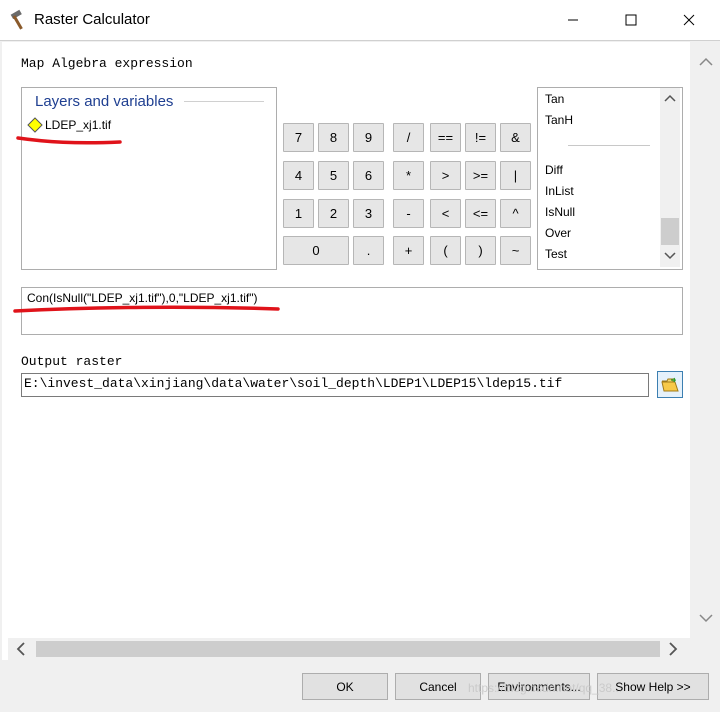 Image resolution: width=720 pixels, height=712 pixels. I want to click on calc-key-button: 4, so click(298, 175).